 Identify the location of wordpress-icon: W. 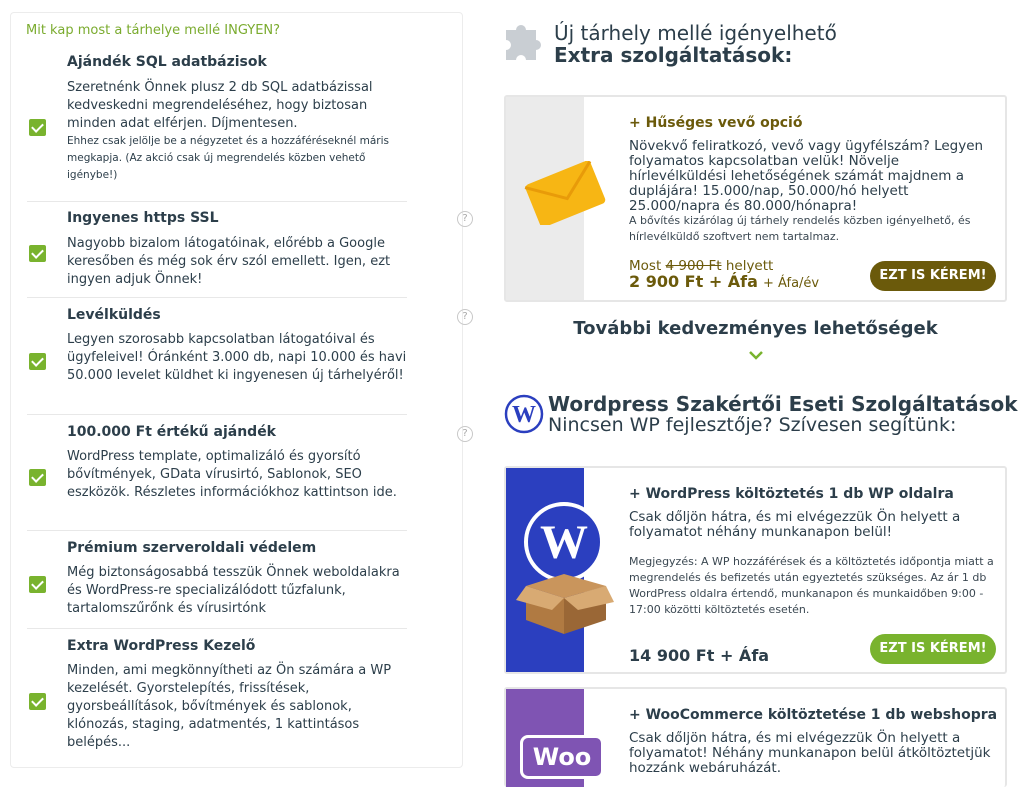
(524, 414).